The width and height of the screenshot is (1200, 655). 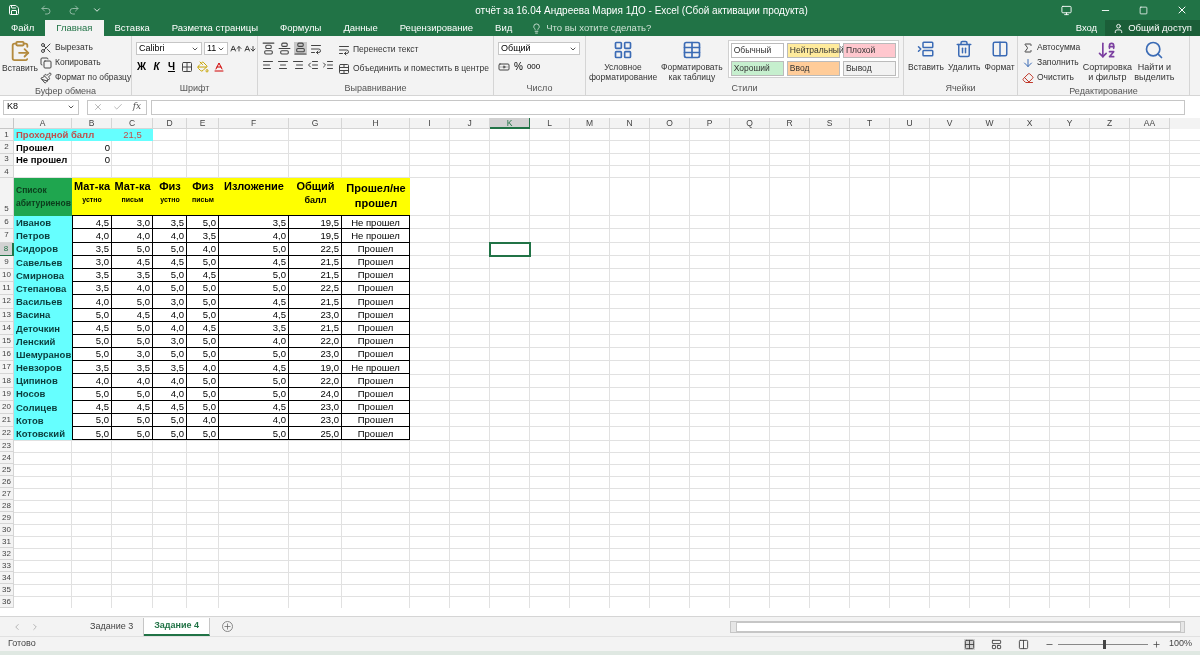 I want to click on font-name-field: Calibri, so click(x=169, y=48).